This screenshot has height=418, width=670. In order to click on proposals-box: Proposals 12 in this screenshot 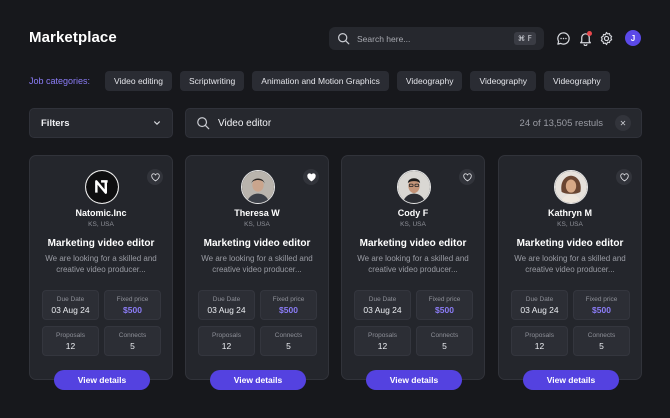, I will do `click(70, 341)`.